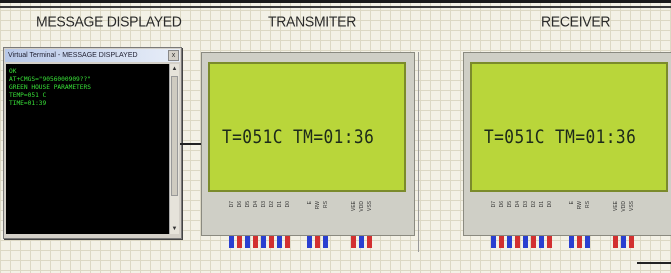  Describe the element at coordinates (28, 103) in the screenshot. I see `terminal-line: TIME=01:39` at that location.